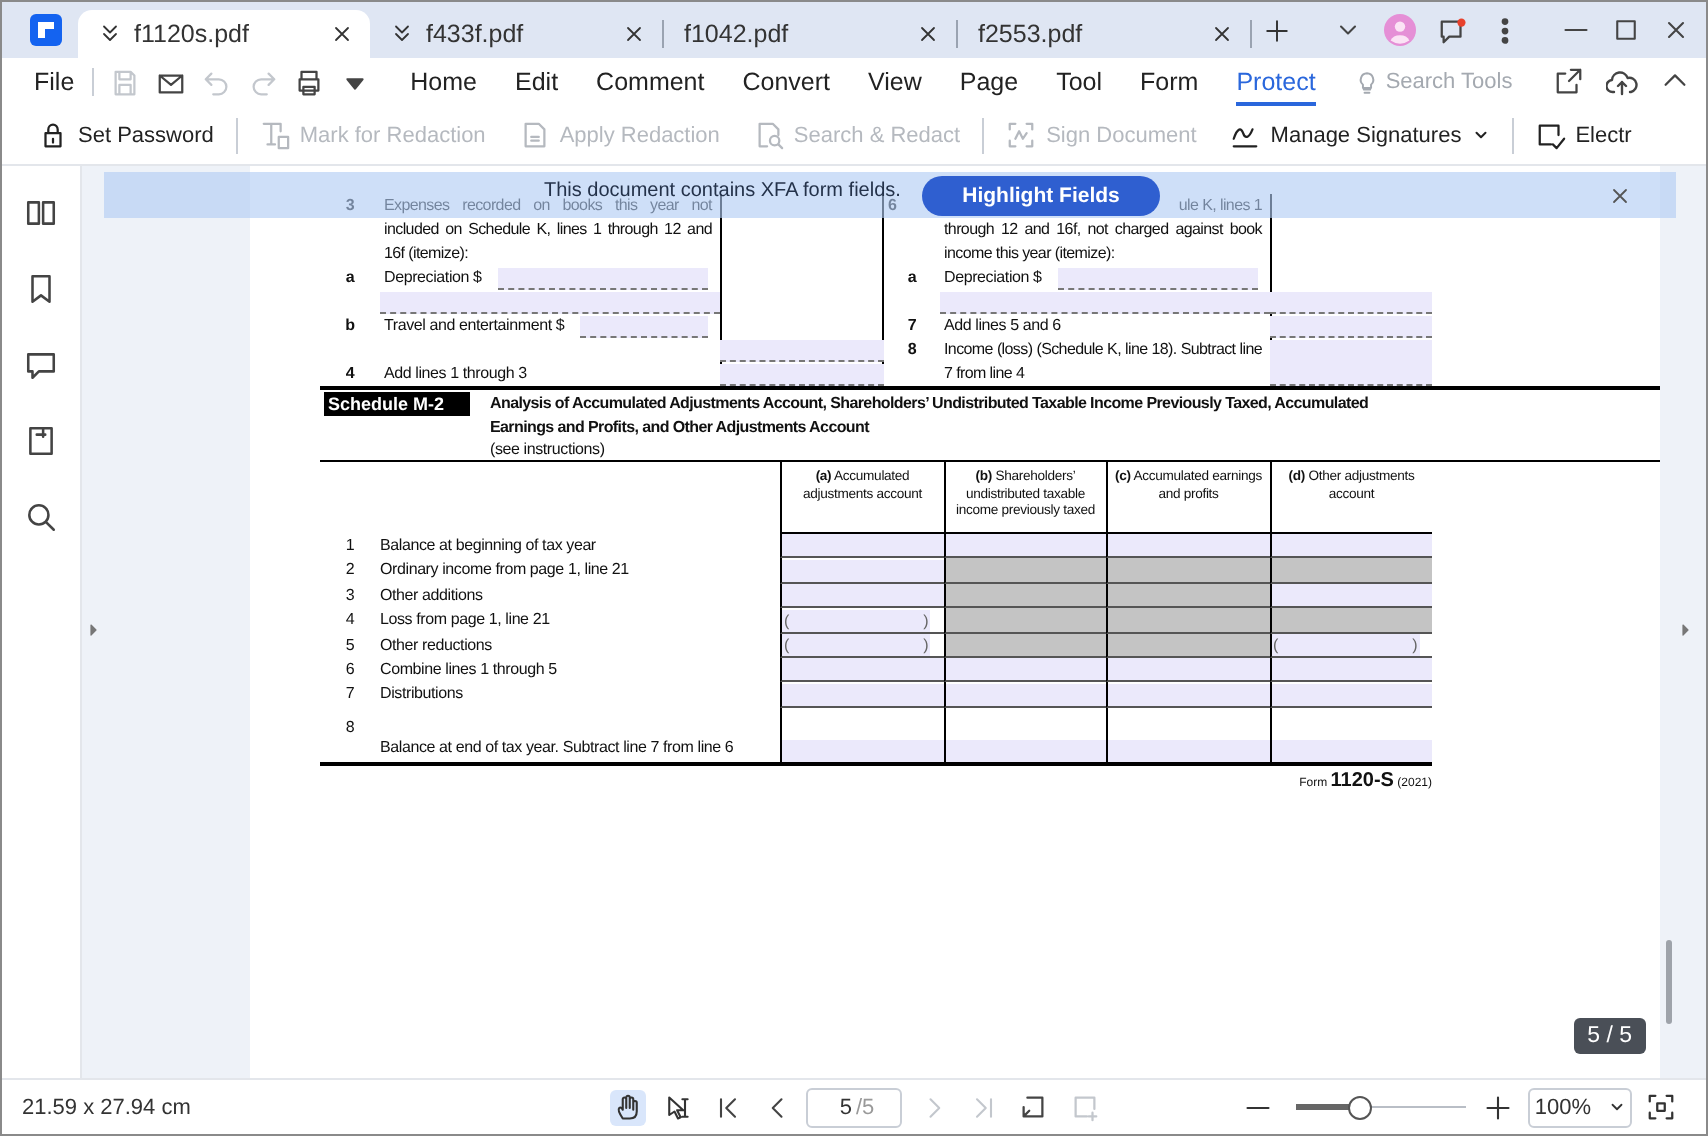  Describe the element at coordinates (1360, 135) in the screenshot. I see `toolbar-button: Manage Signatures` at that location.